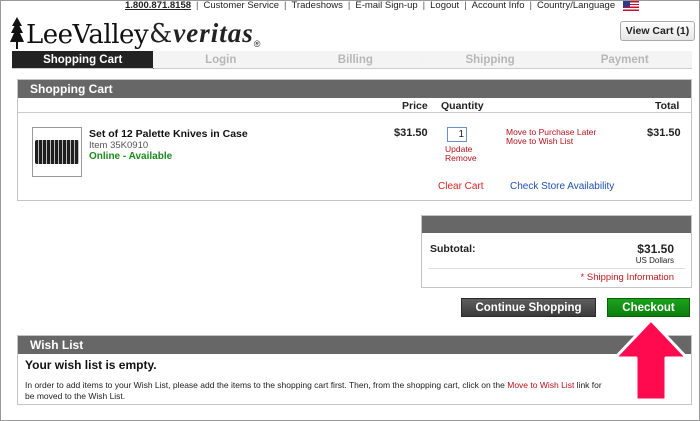 The height and width of the screenshot is (421, 700). I want to click on item-total: $31.50, so click(664, 133).